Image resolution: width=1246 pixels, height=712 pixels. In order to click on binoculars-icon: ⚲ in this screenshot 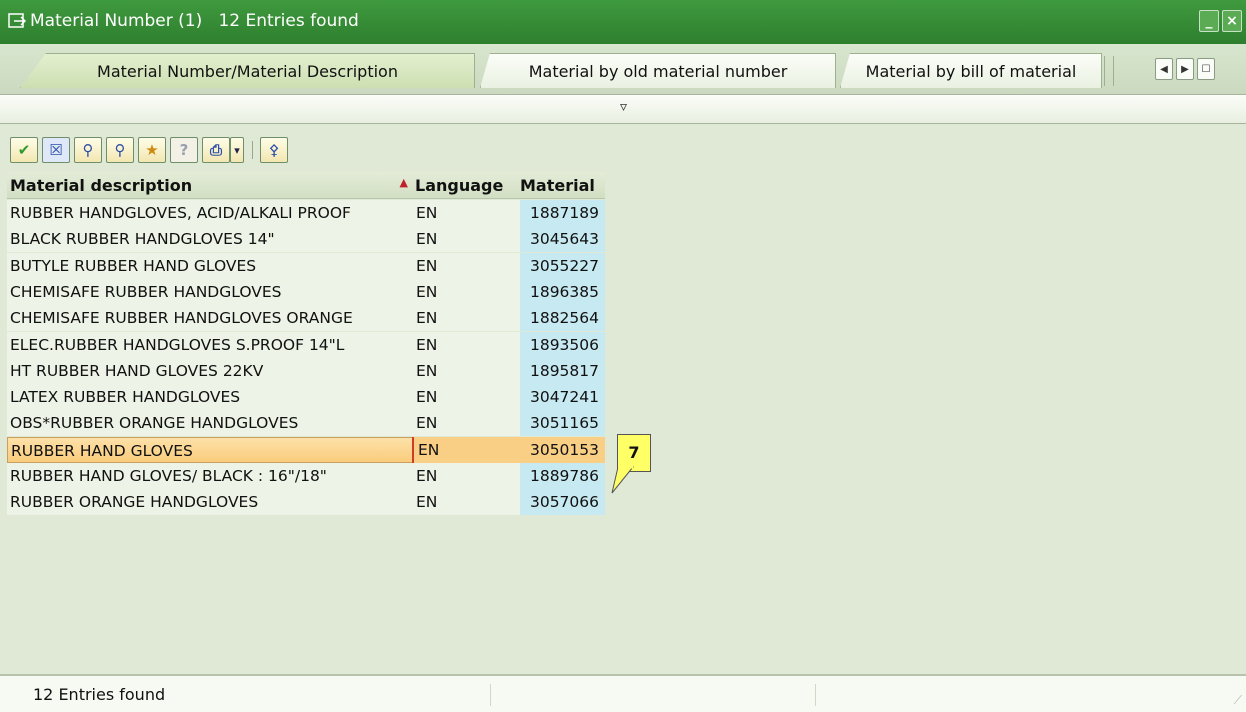, I will do `click(88, 150)`.